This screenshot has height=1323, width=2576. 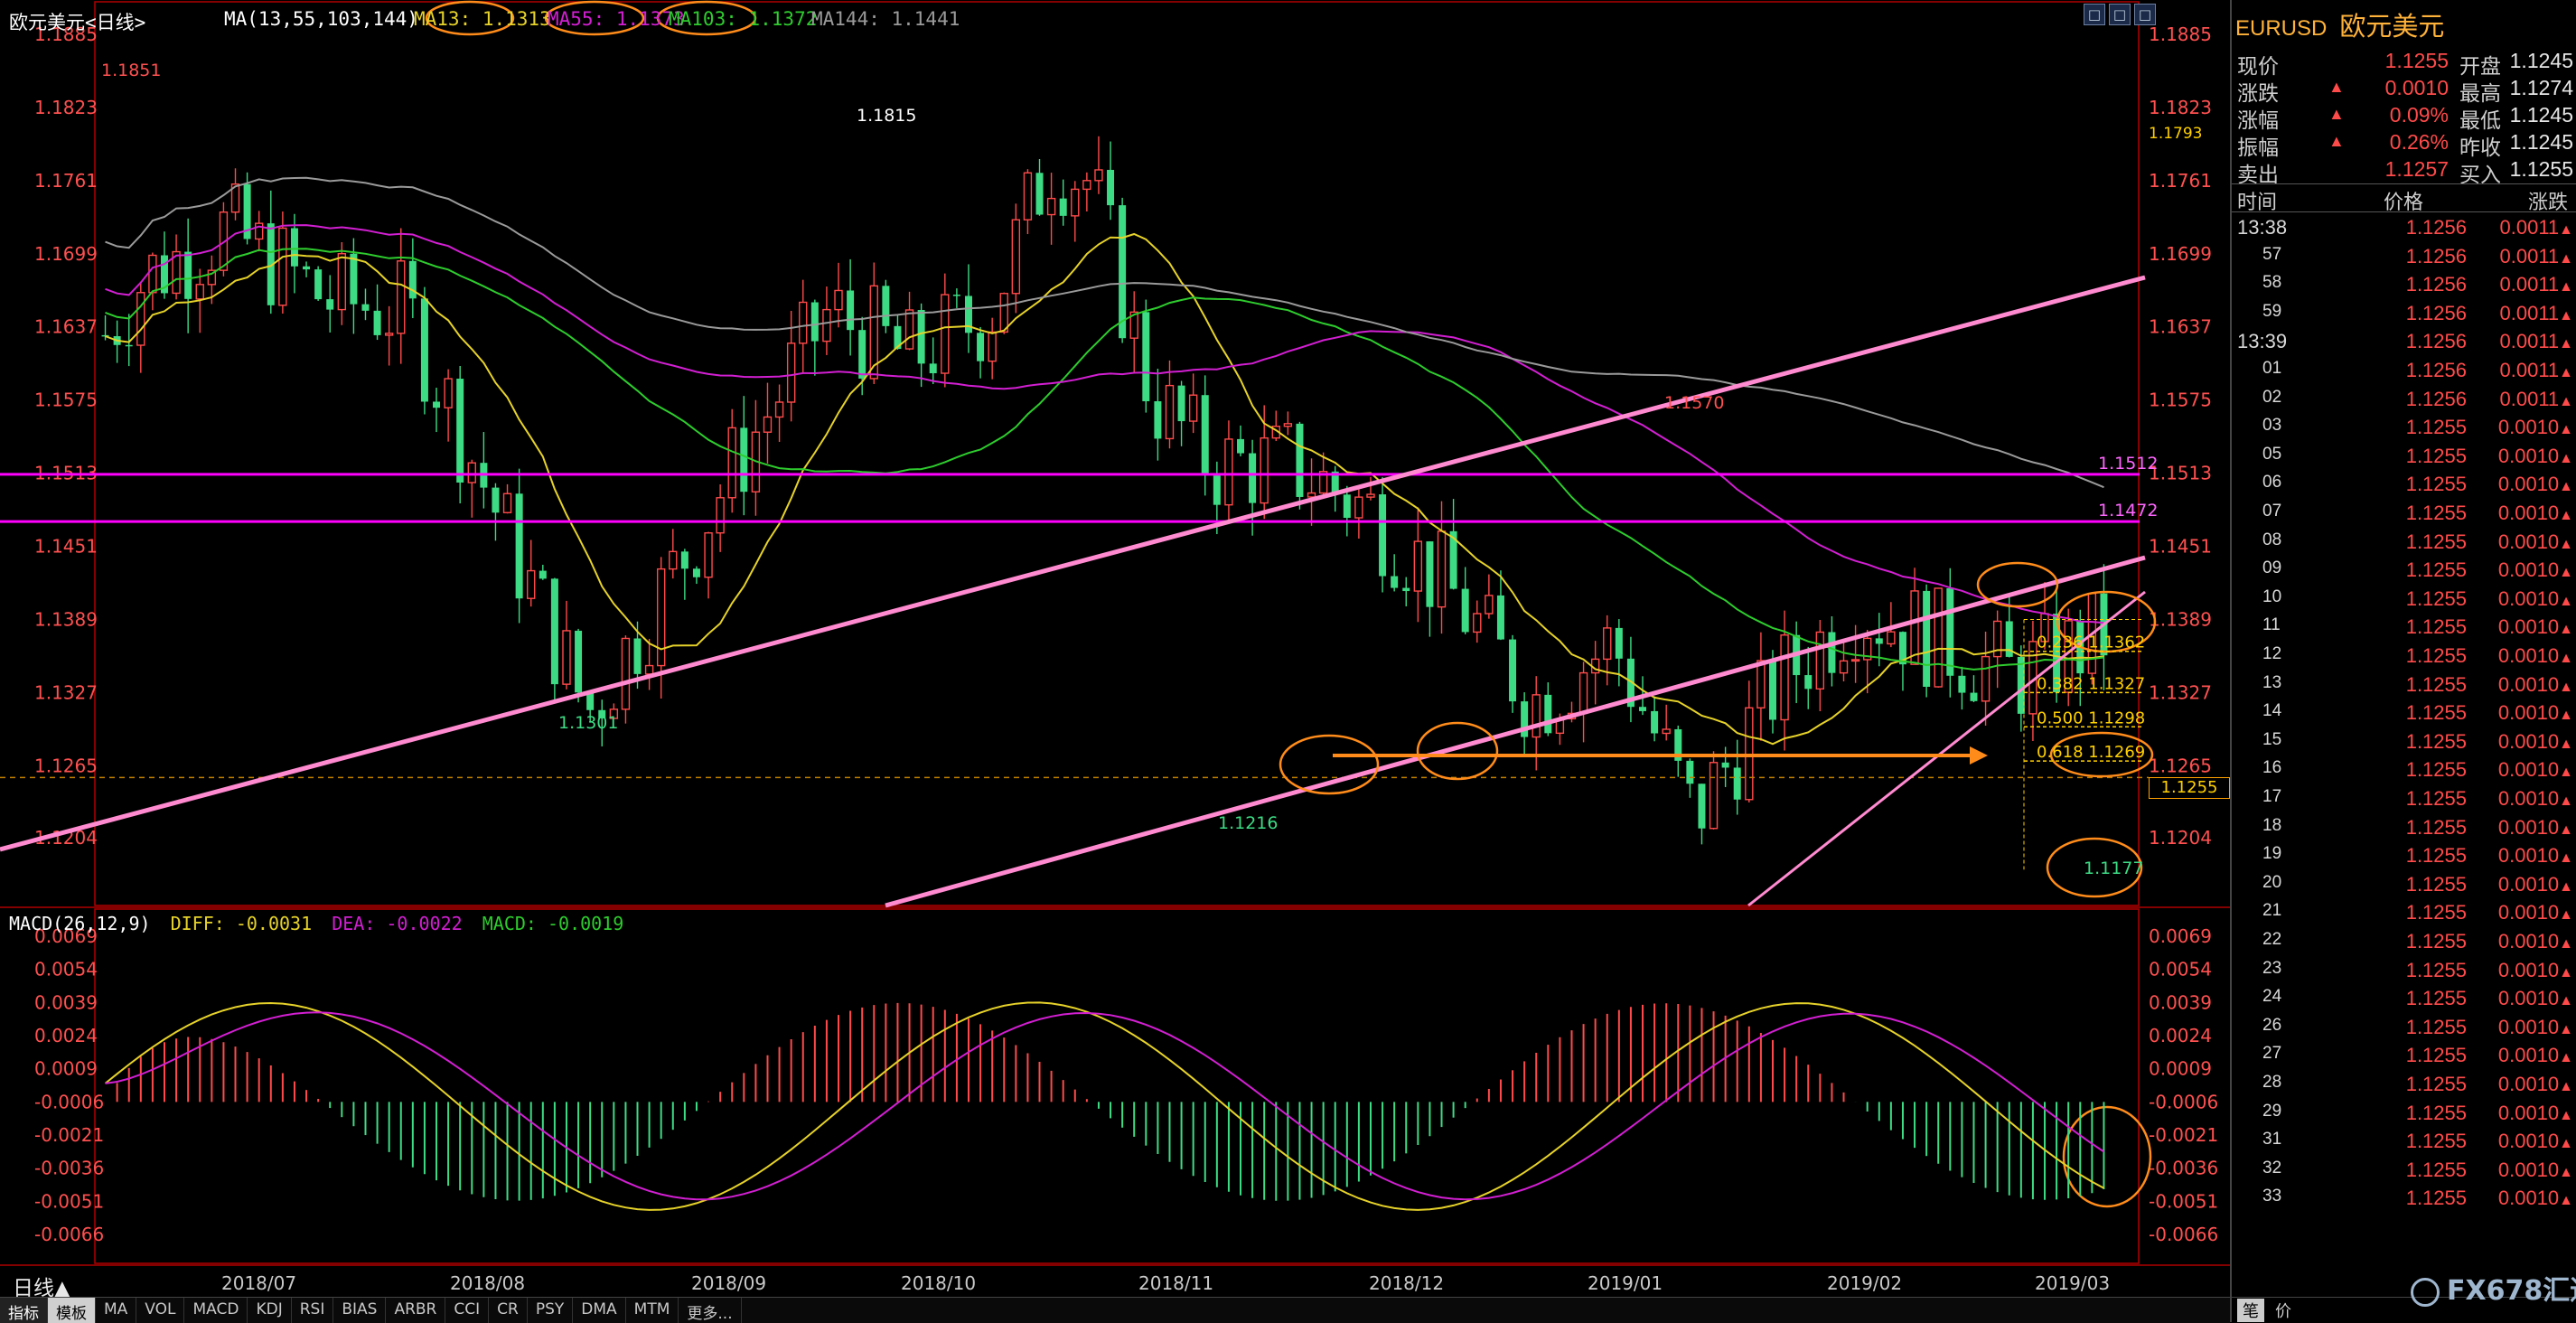 What do you see at coordinates (2183, 1168) in the screenshot?
I see `macd-axis-label: -0.0036` at bounding box center [2183, 1168].